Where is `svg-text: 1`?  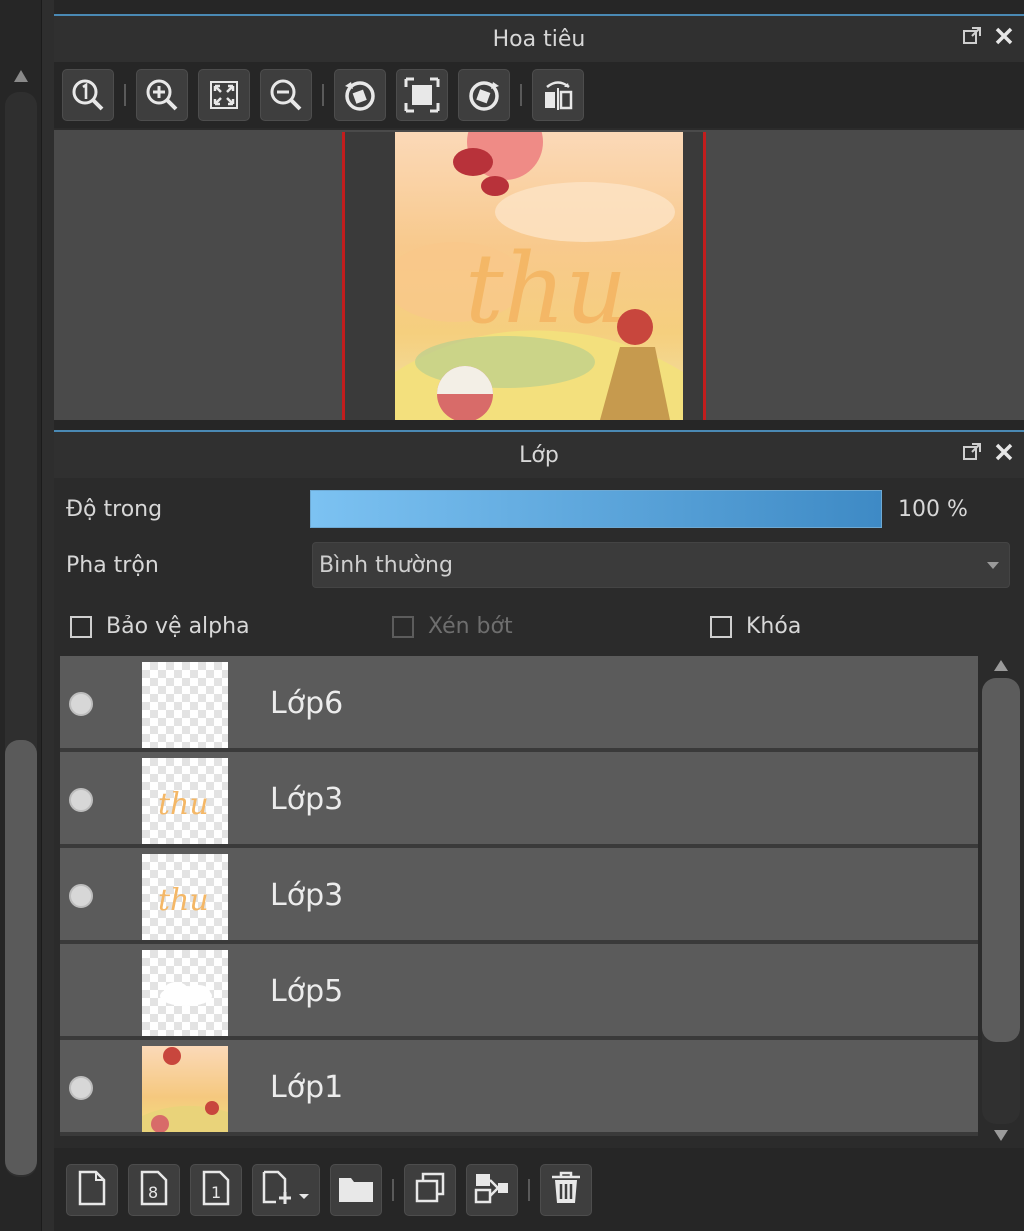 svg-text: 1 is located at coordinates (216, 1192).